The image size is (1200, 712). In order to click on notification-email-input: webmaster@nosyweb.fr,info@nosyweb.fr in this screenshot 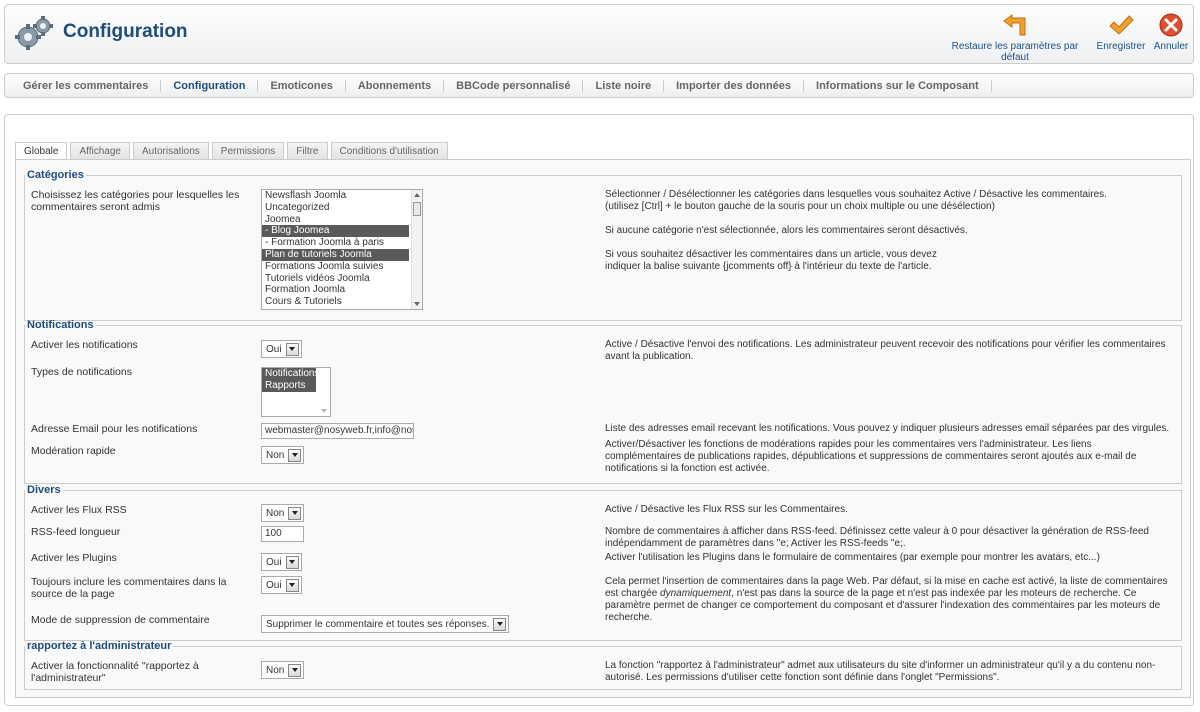, I will do `click(337, 431)`.